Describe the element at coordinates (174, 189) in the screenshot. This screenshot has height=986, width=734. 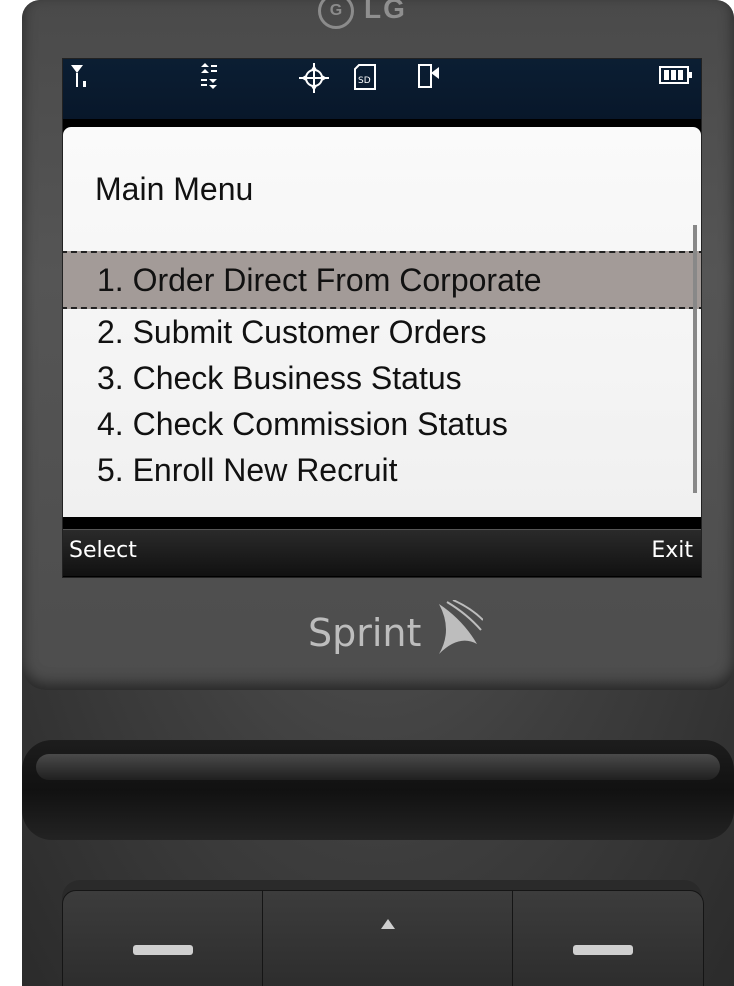
I see `page-title: Main Menu` at that location.